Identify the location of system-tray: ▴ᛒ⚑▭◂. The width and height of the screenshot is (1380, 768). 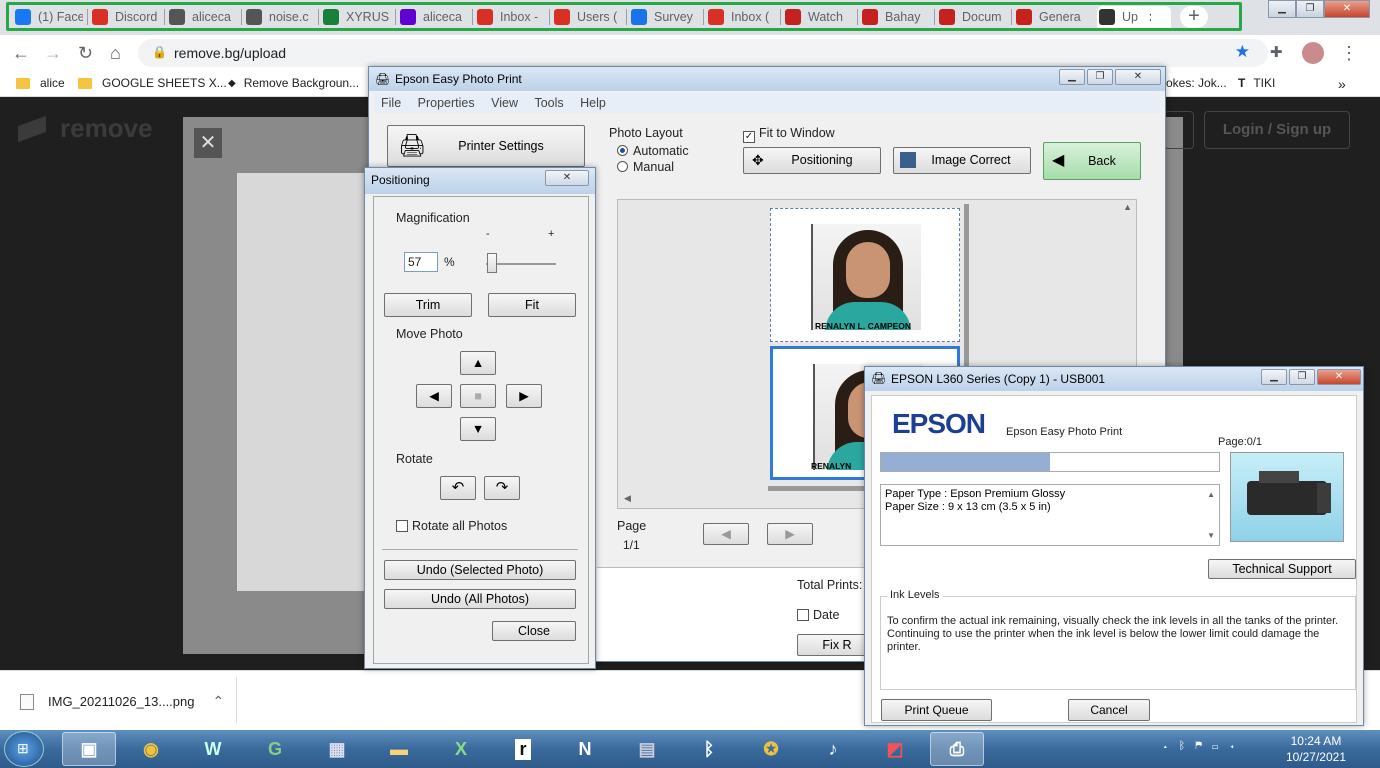
(1203, 746).